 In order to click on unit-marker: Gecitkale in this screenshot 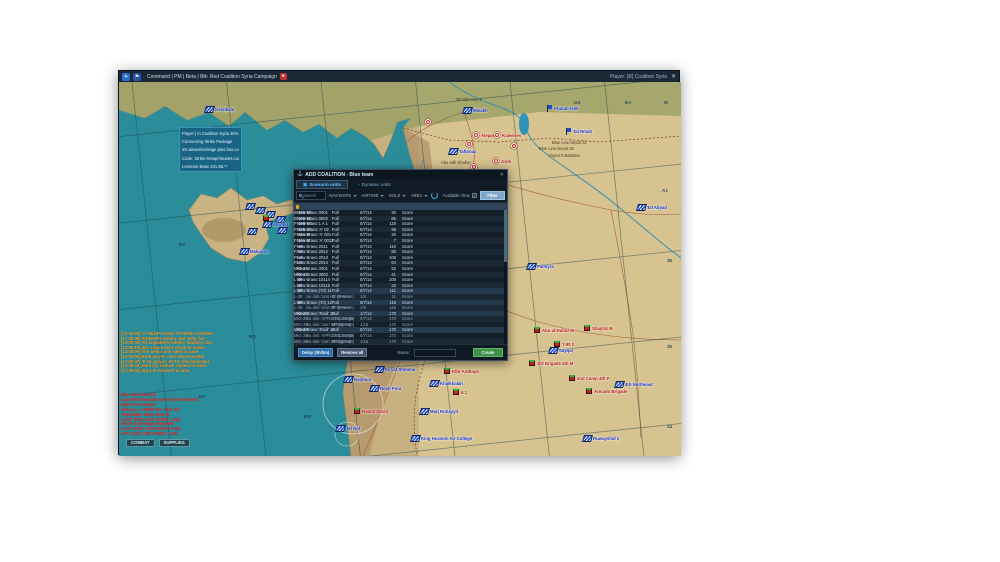, I will do `click(219, 109)`.